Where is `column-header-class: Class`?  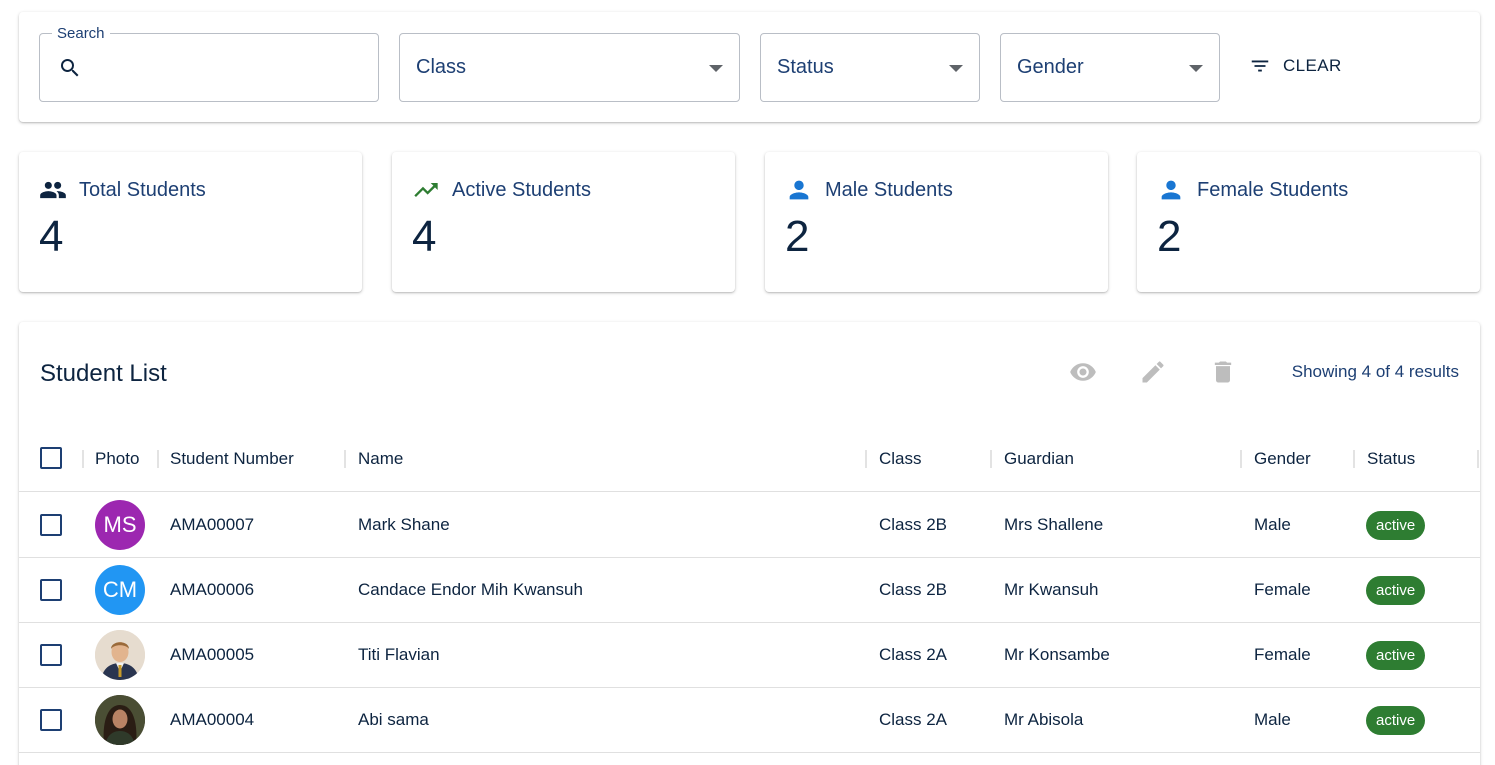
column-header-class: Class is located at coordinates (900, 459).